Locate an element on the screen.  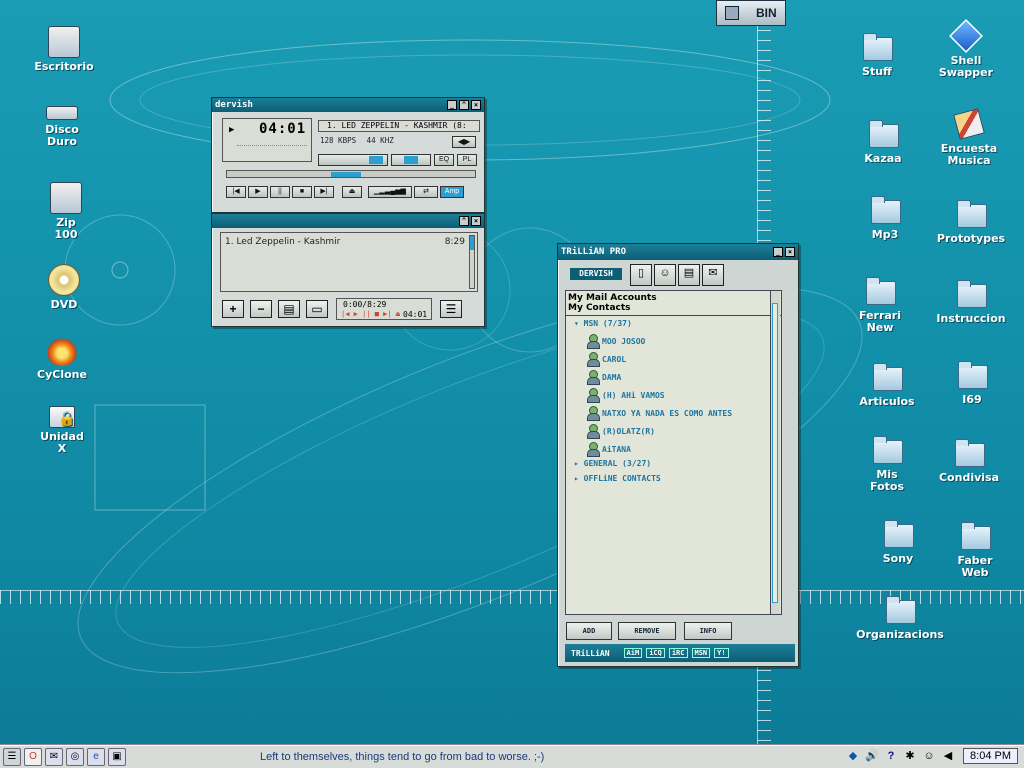
clock: 8:04 PM is located at coordinates (990, 756).